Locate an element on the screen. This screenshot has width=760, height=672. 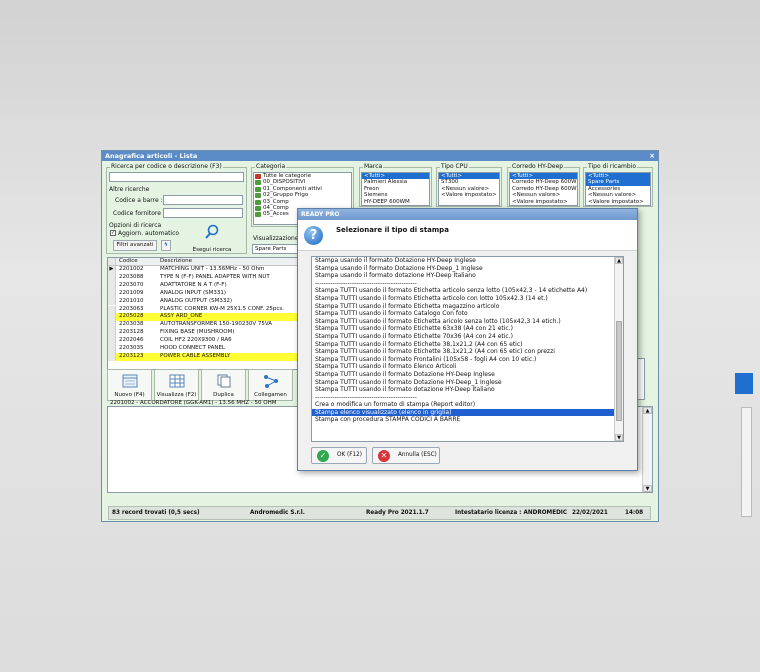
new-button: Nuovo (F4) is located at coordinates (129, 385).